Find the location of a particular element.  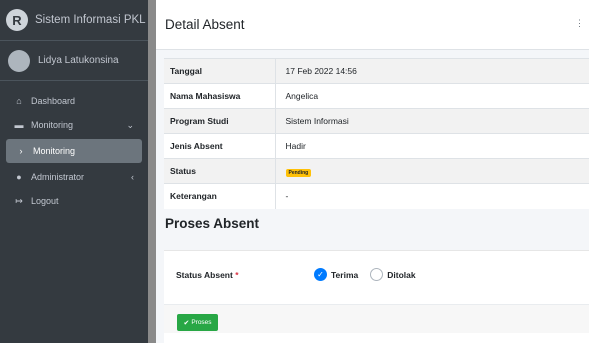

row-value: 17 Feb 2022 14:56 is located at coordinates (431, 71).